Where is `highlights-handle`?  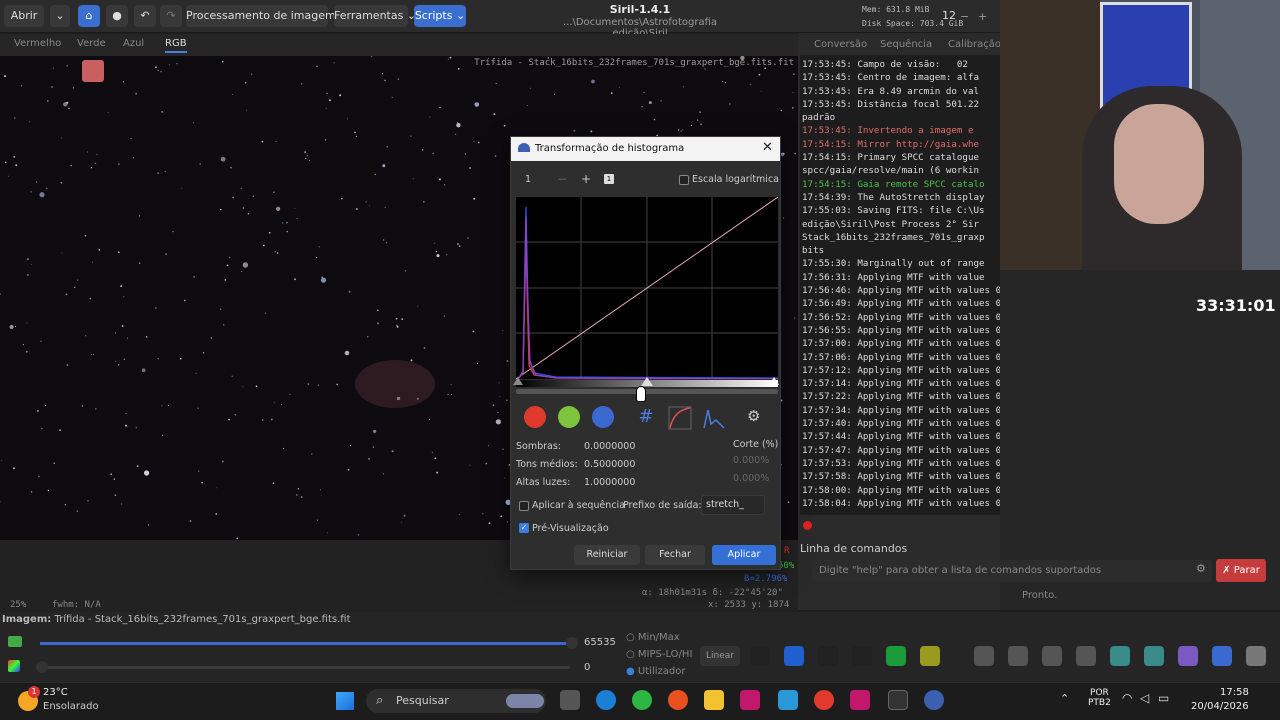
highlights-handle is located at coordinates (774, 381).